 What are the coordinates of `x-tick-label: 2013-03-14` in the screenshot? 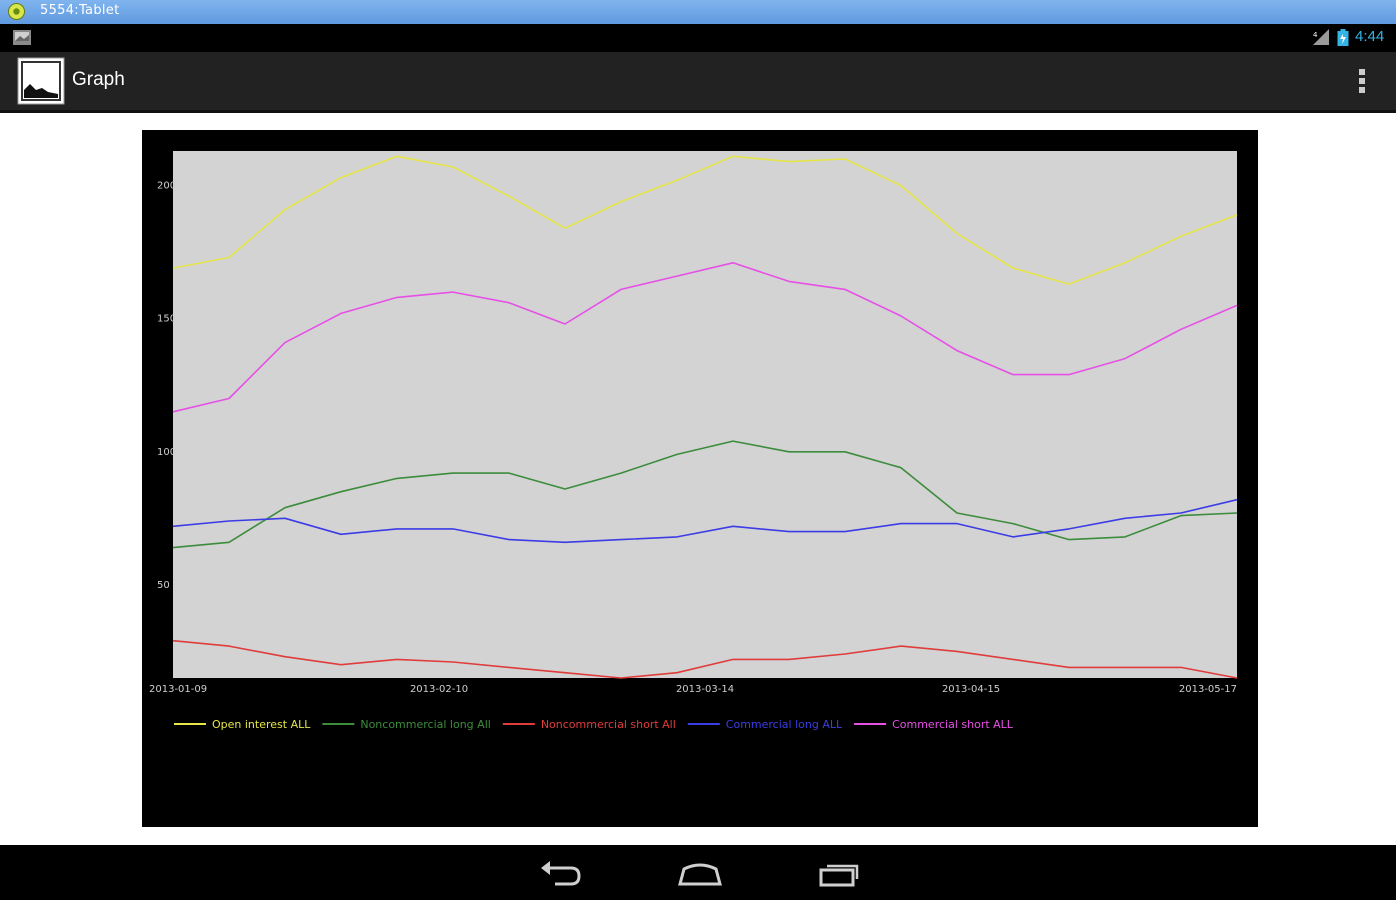 It's located at (705, 689).